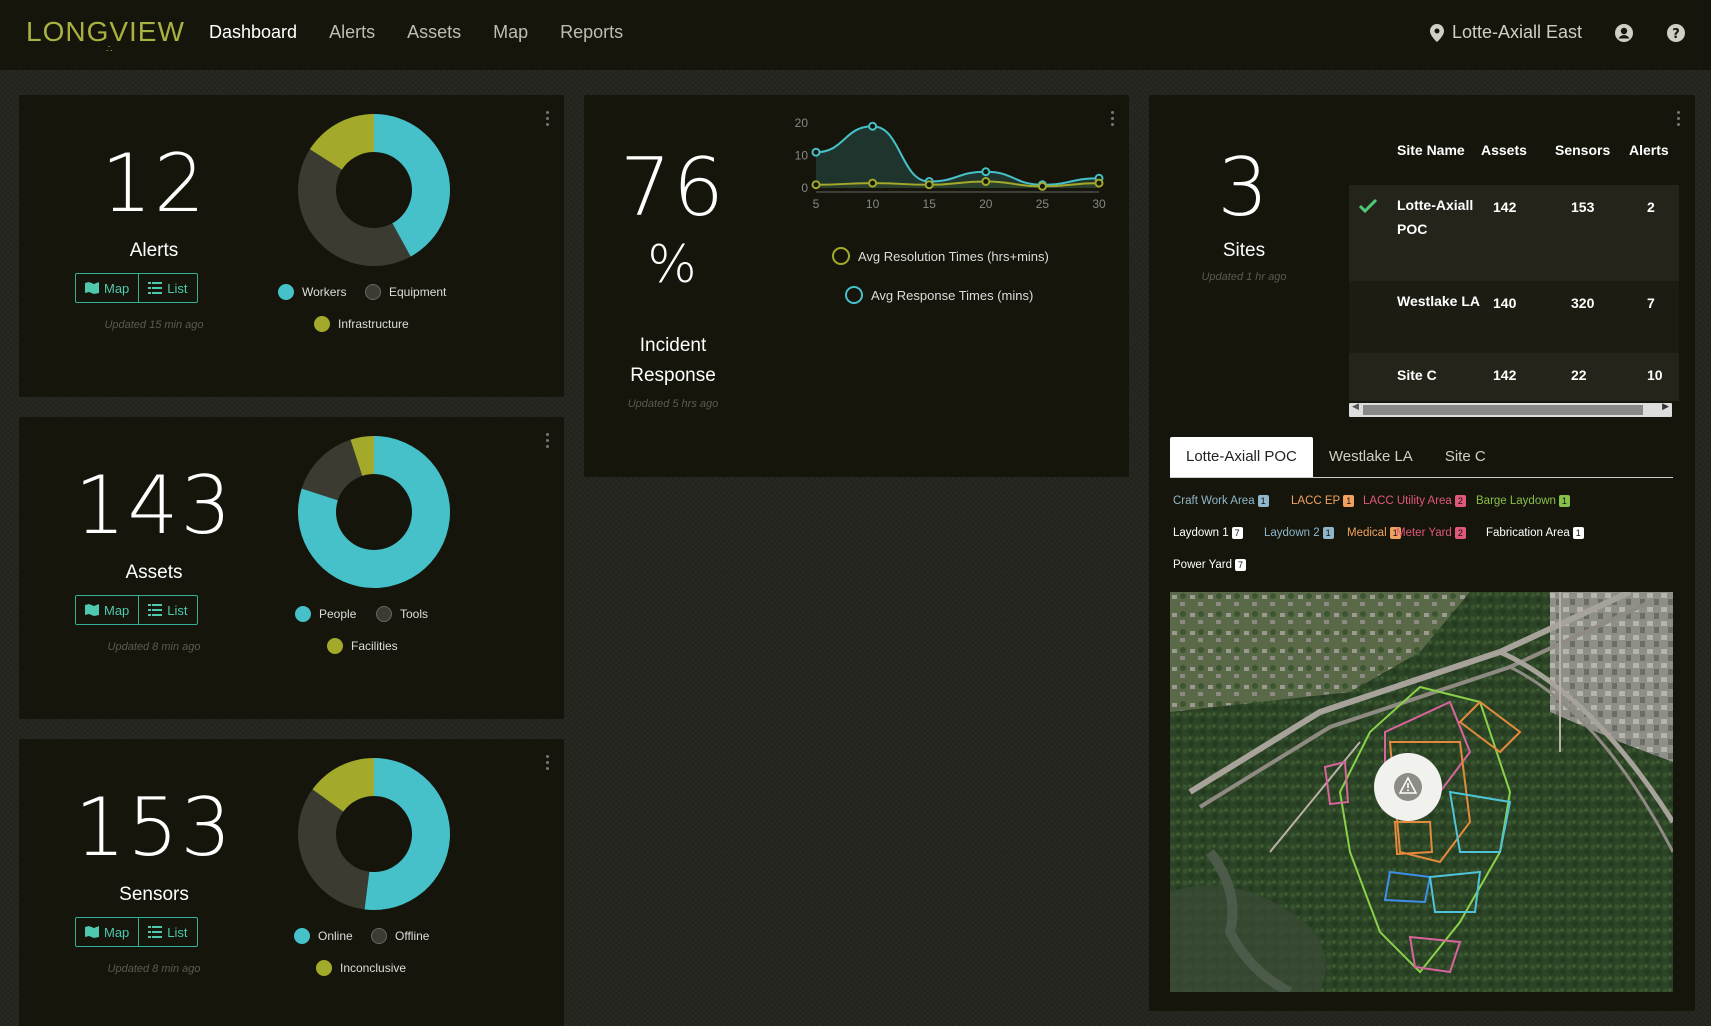  Describe the element at coordinates (1355, 407) in the screenshot. I see `scroll-left-icon: ◀` at that location.